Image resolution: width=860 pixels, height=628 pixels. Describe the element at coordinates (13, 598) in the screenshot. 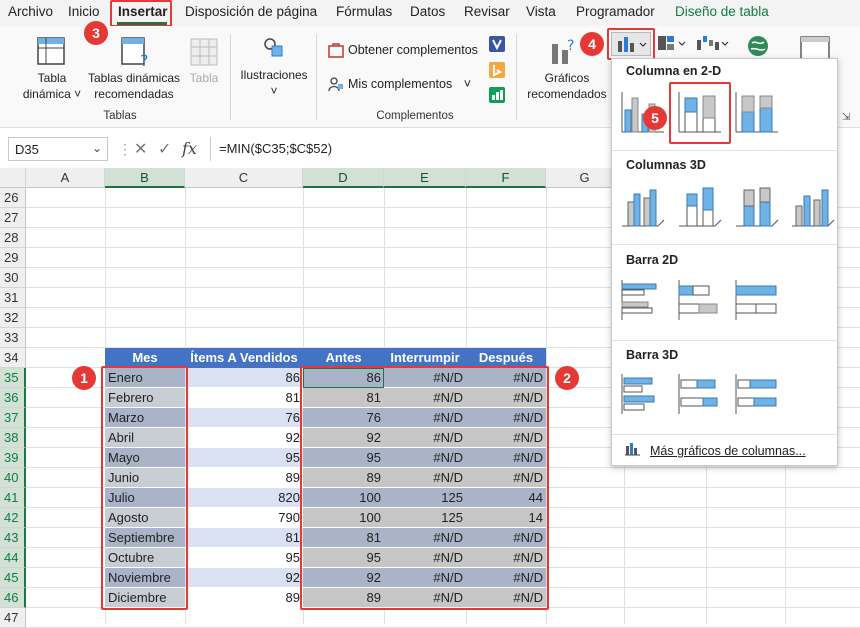

I see `row-header: 46` at that location.